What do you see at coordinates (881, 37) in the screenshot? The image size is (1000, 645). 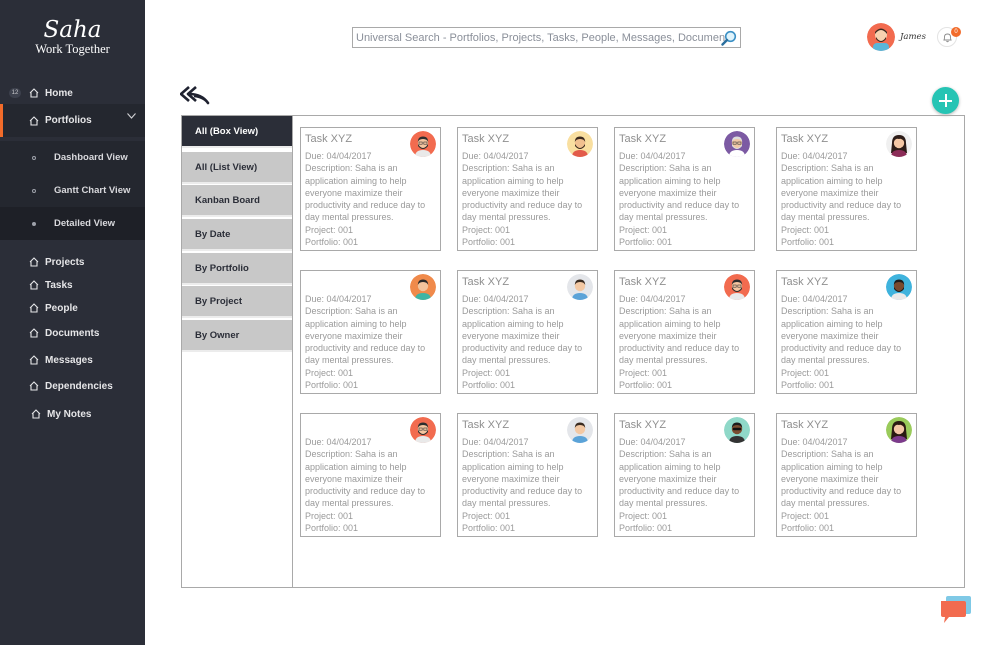 I see `user-avatar` at bounding box center [881, 37].